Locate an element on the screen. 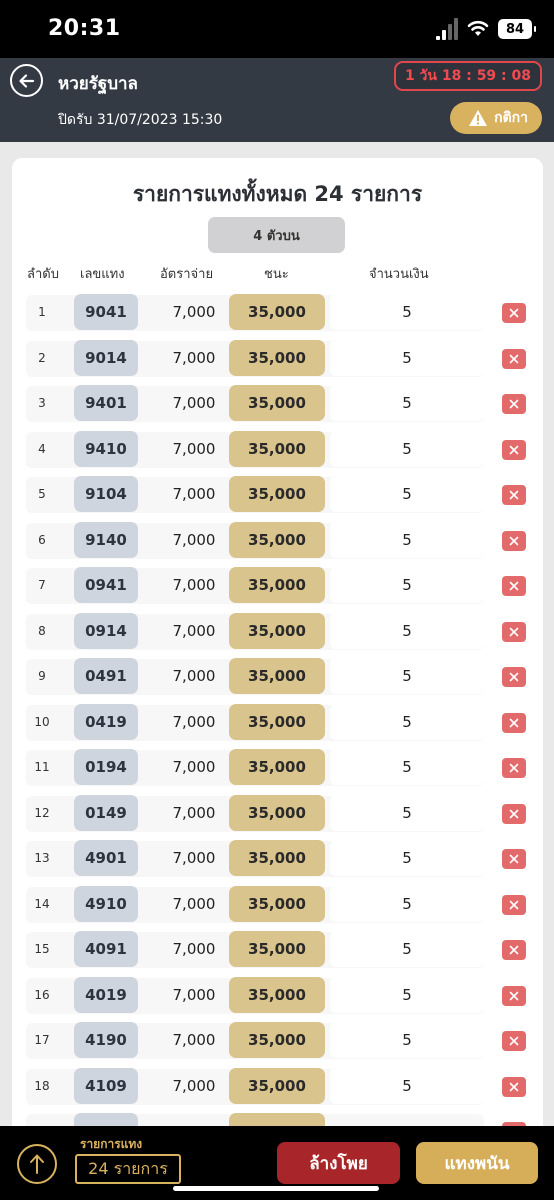 This screenshot has height=1200, width=554. scroll-top-button is located at coordinates (37, 1164).